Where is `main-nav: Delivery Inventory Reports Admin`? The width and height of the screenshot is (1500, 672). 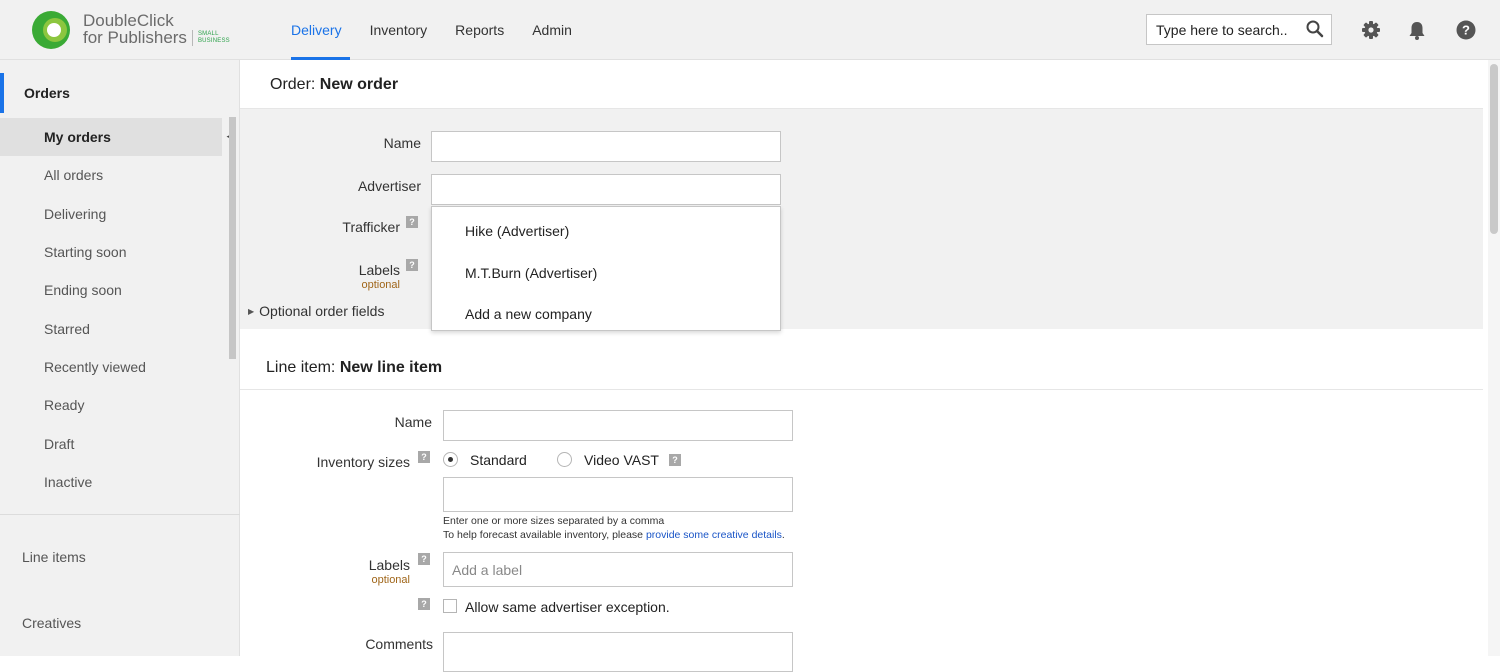 main-nav: Delivery Inventory Reports Admin is located at coordinates (431, 30).